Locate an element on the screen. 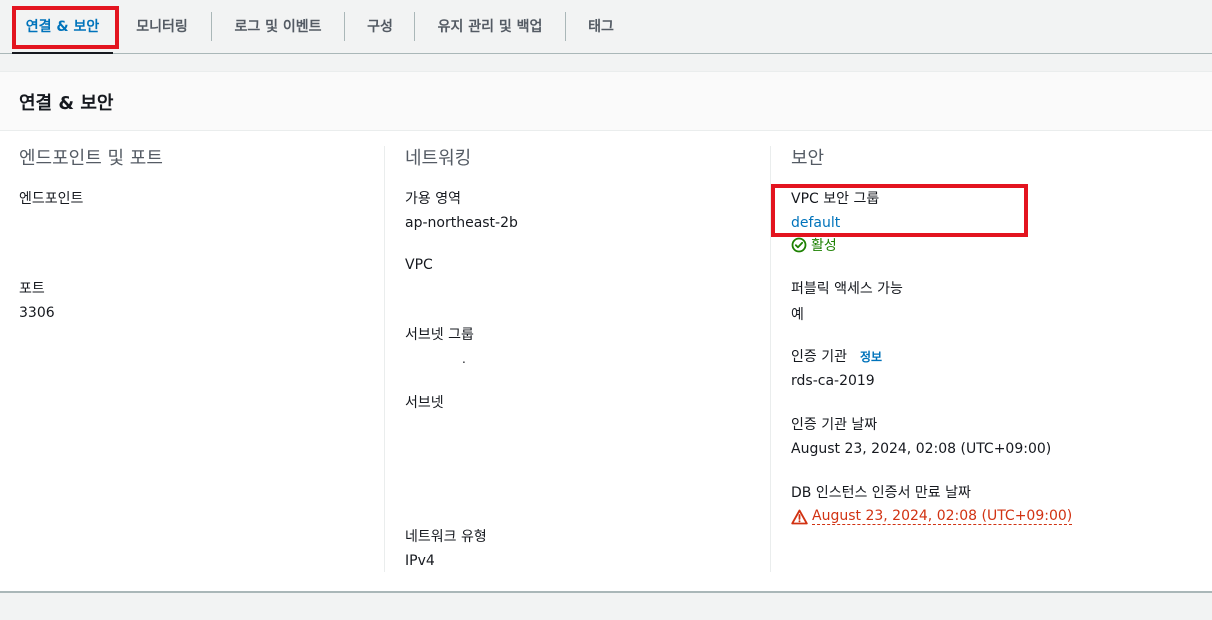 The image size is (1212, 620). check-circle-icon is located at coordinates (799, 245).